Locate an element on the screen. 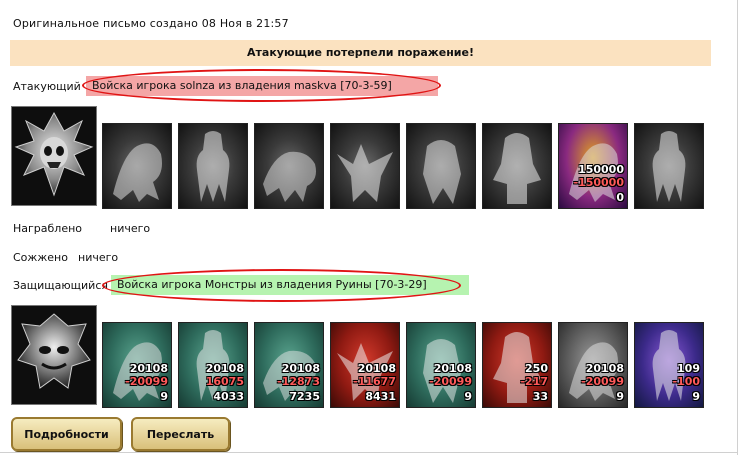  gargoyle-unit-icon is located at coordinates (365, 166).